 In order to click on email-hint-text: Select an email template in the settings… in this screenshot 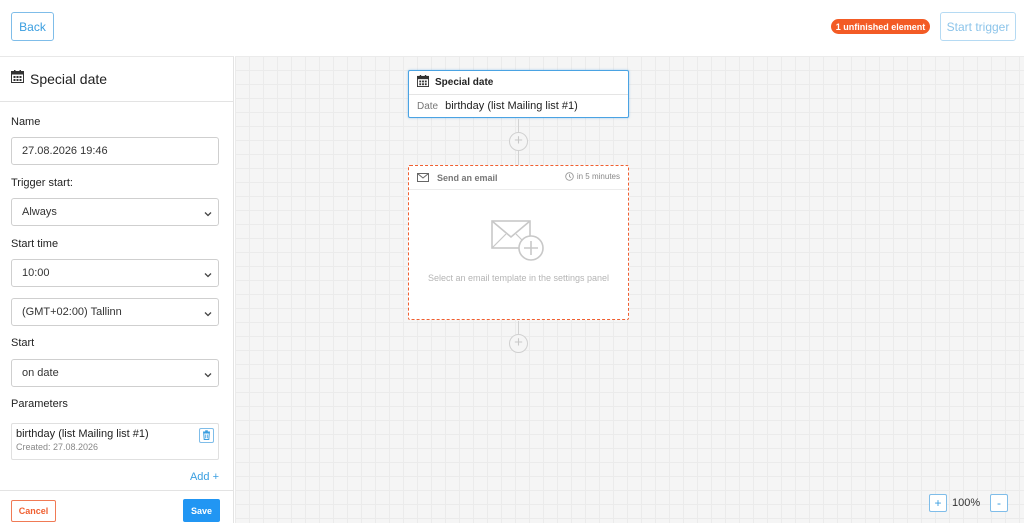, I will do `click(518, 278)`.